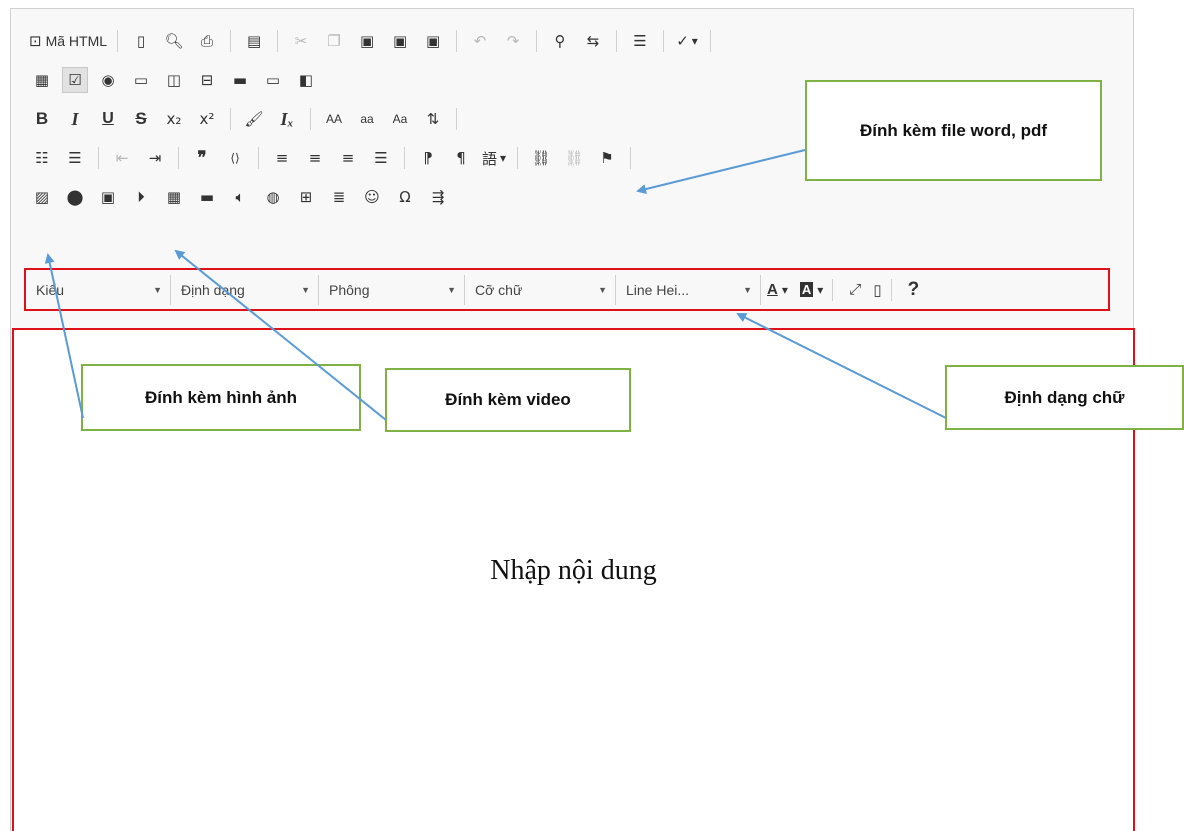 The width and height of the screenshot is (1184, 831). Describe the element at coordinates (108, 119) in the screenshot. I see `underline-button: U` at that location.